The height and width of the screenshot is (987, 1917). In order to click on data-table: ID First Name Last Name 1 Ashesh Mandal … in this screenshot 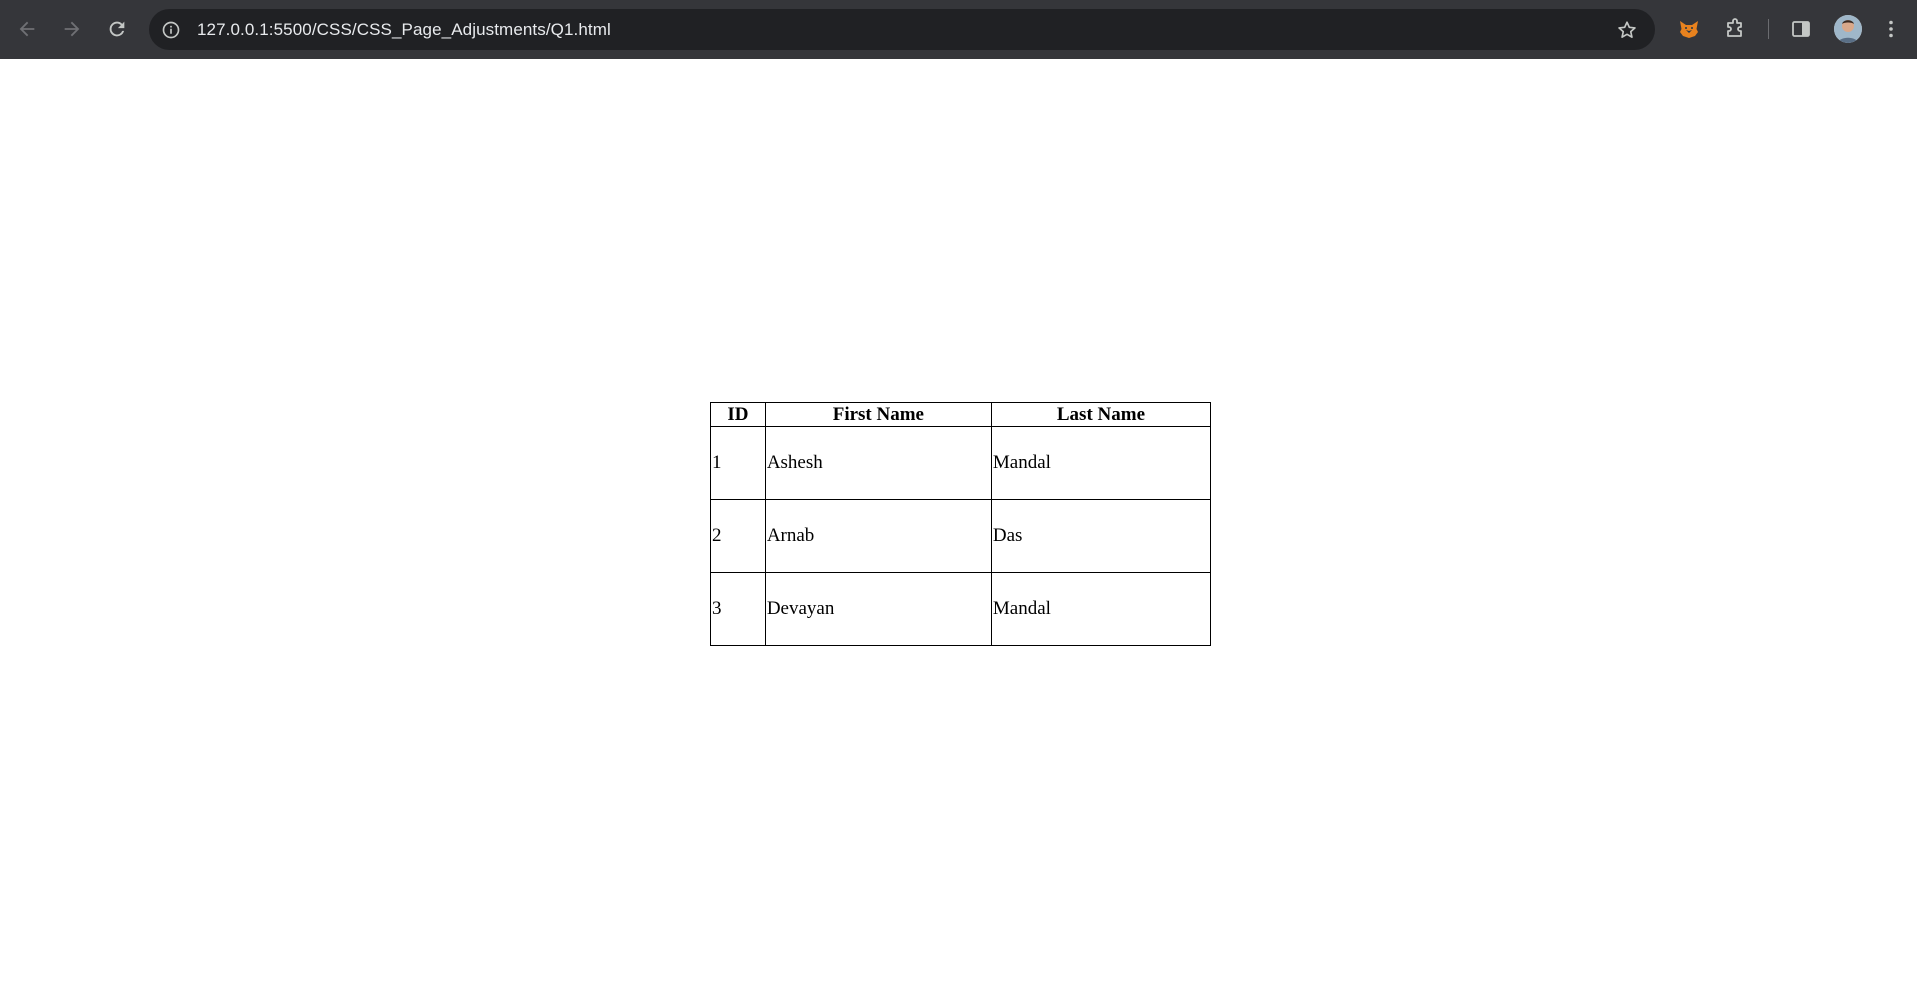, I will do `click(961, 524)`.